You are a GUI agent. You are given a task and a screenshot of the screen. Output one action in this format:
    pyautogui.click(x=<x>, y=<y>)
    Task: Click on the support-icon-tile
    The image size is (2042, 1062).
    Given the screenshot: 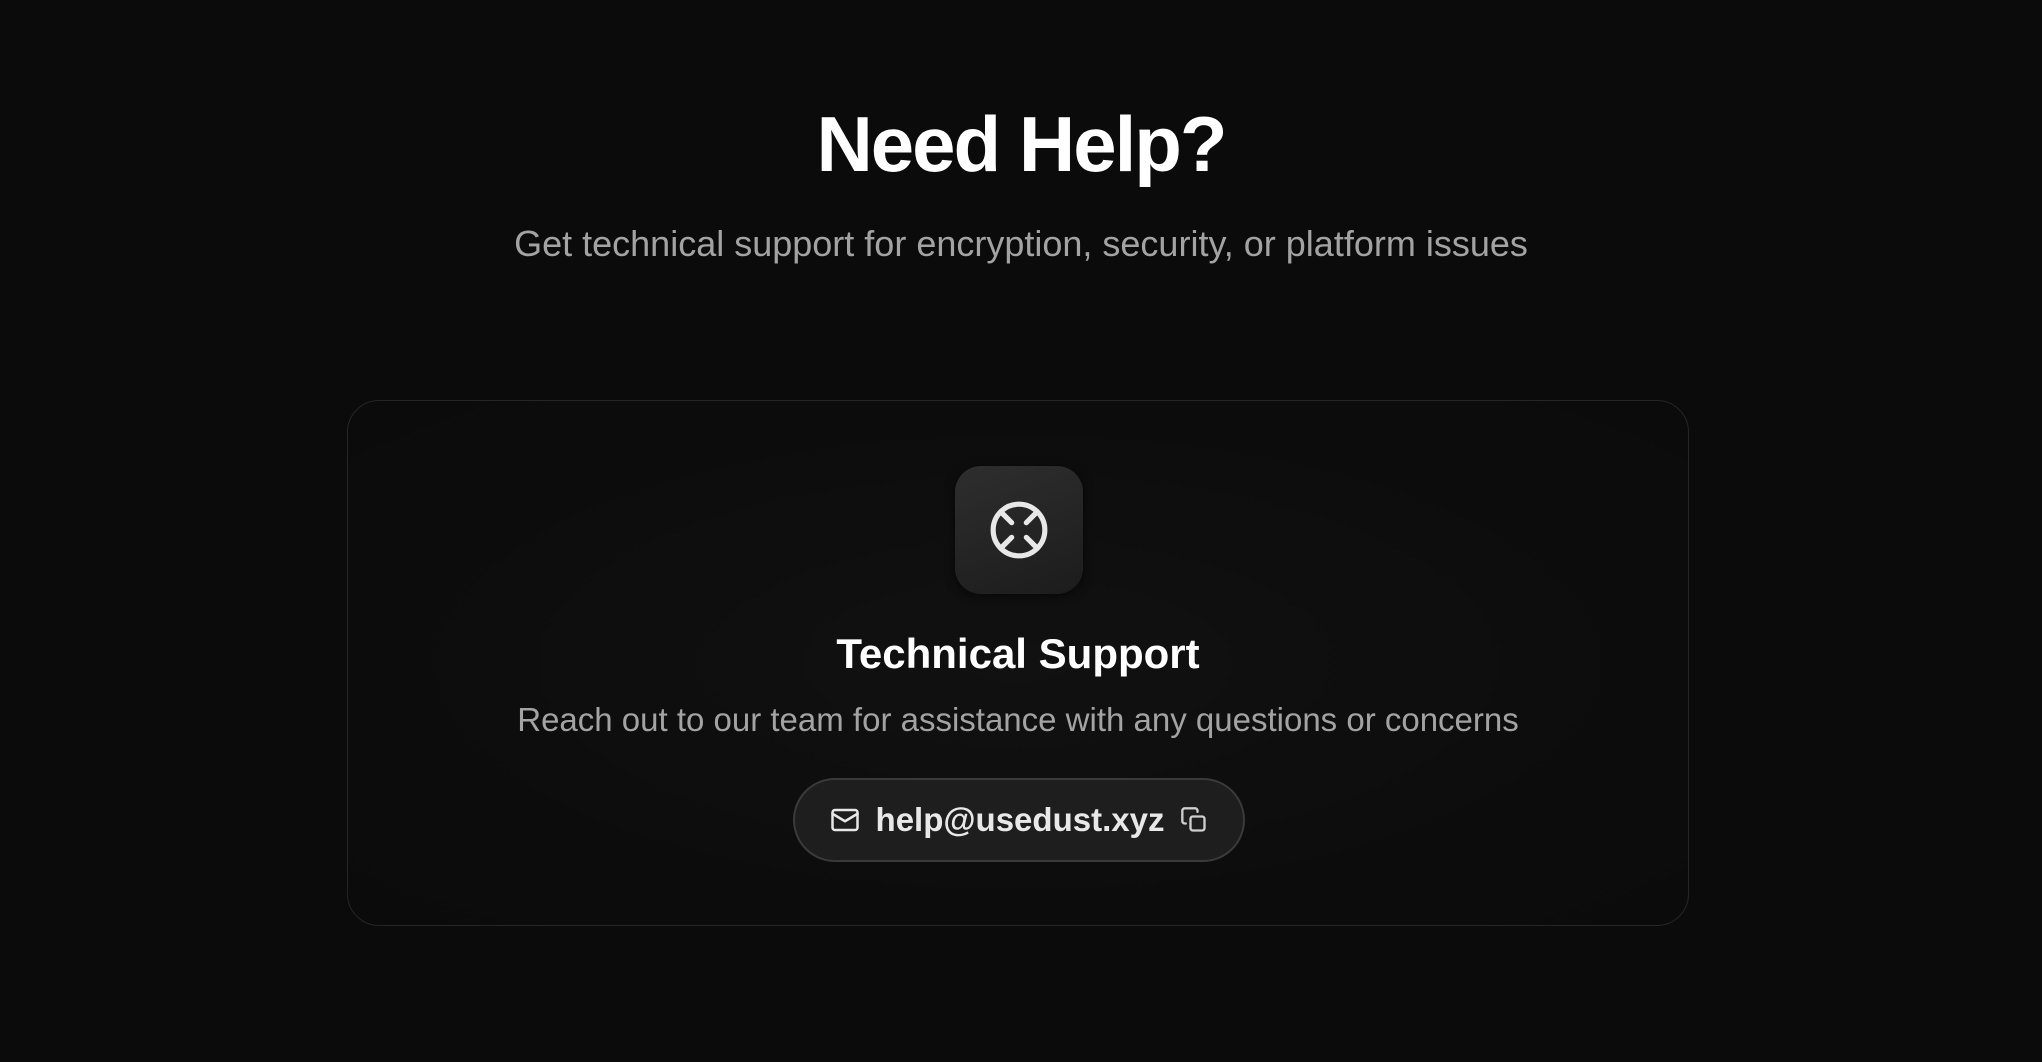 What is the action you would take?
    pyautogui.click(x=1019, y=530)
    